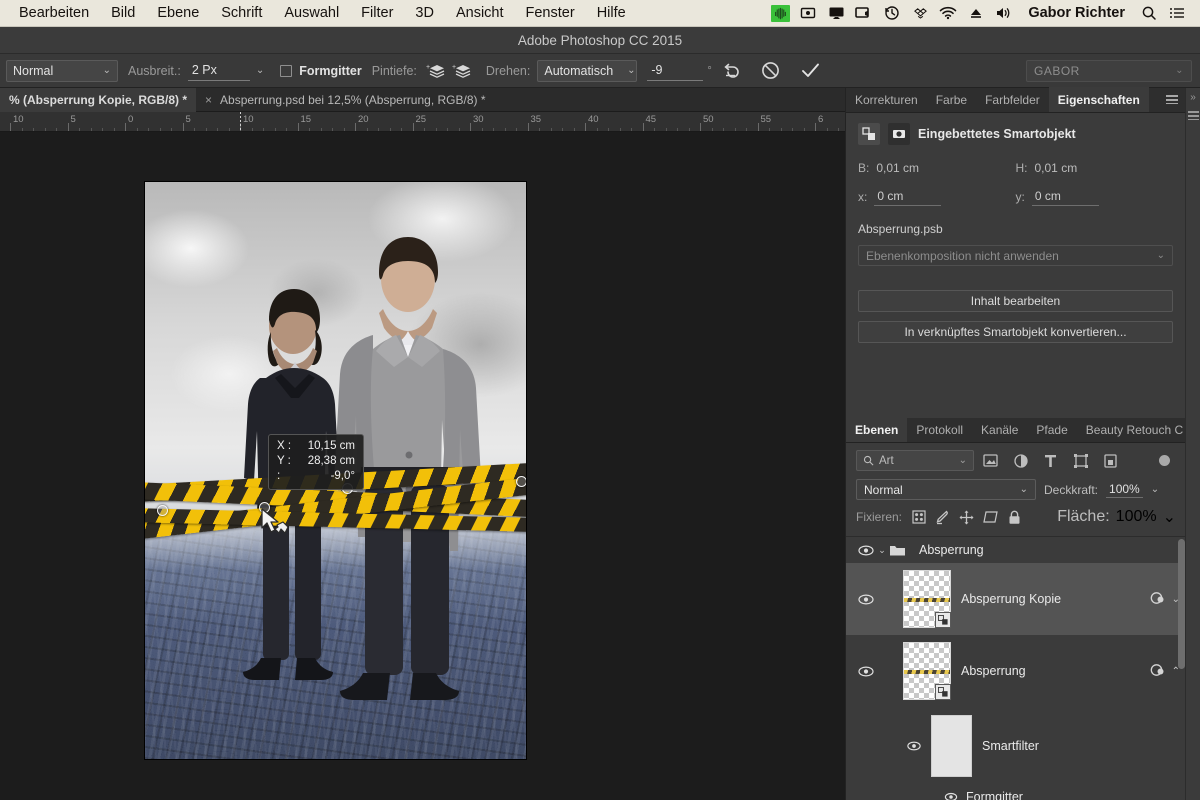  Describe the element at coordinates (886, 99) in the screenshot. I see `tab-korrekturen: Korrekturen` at that location.